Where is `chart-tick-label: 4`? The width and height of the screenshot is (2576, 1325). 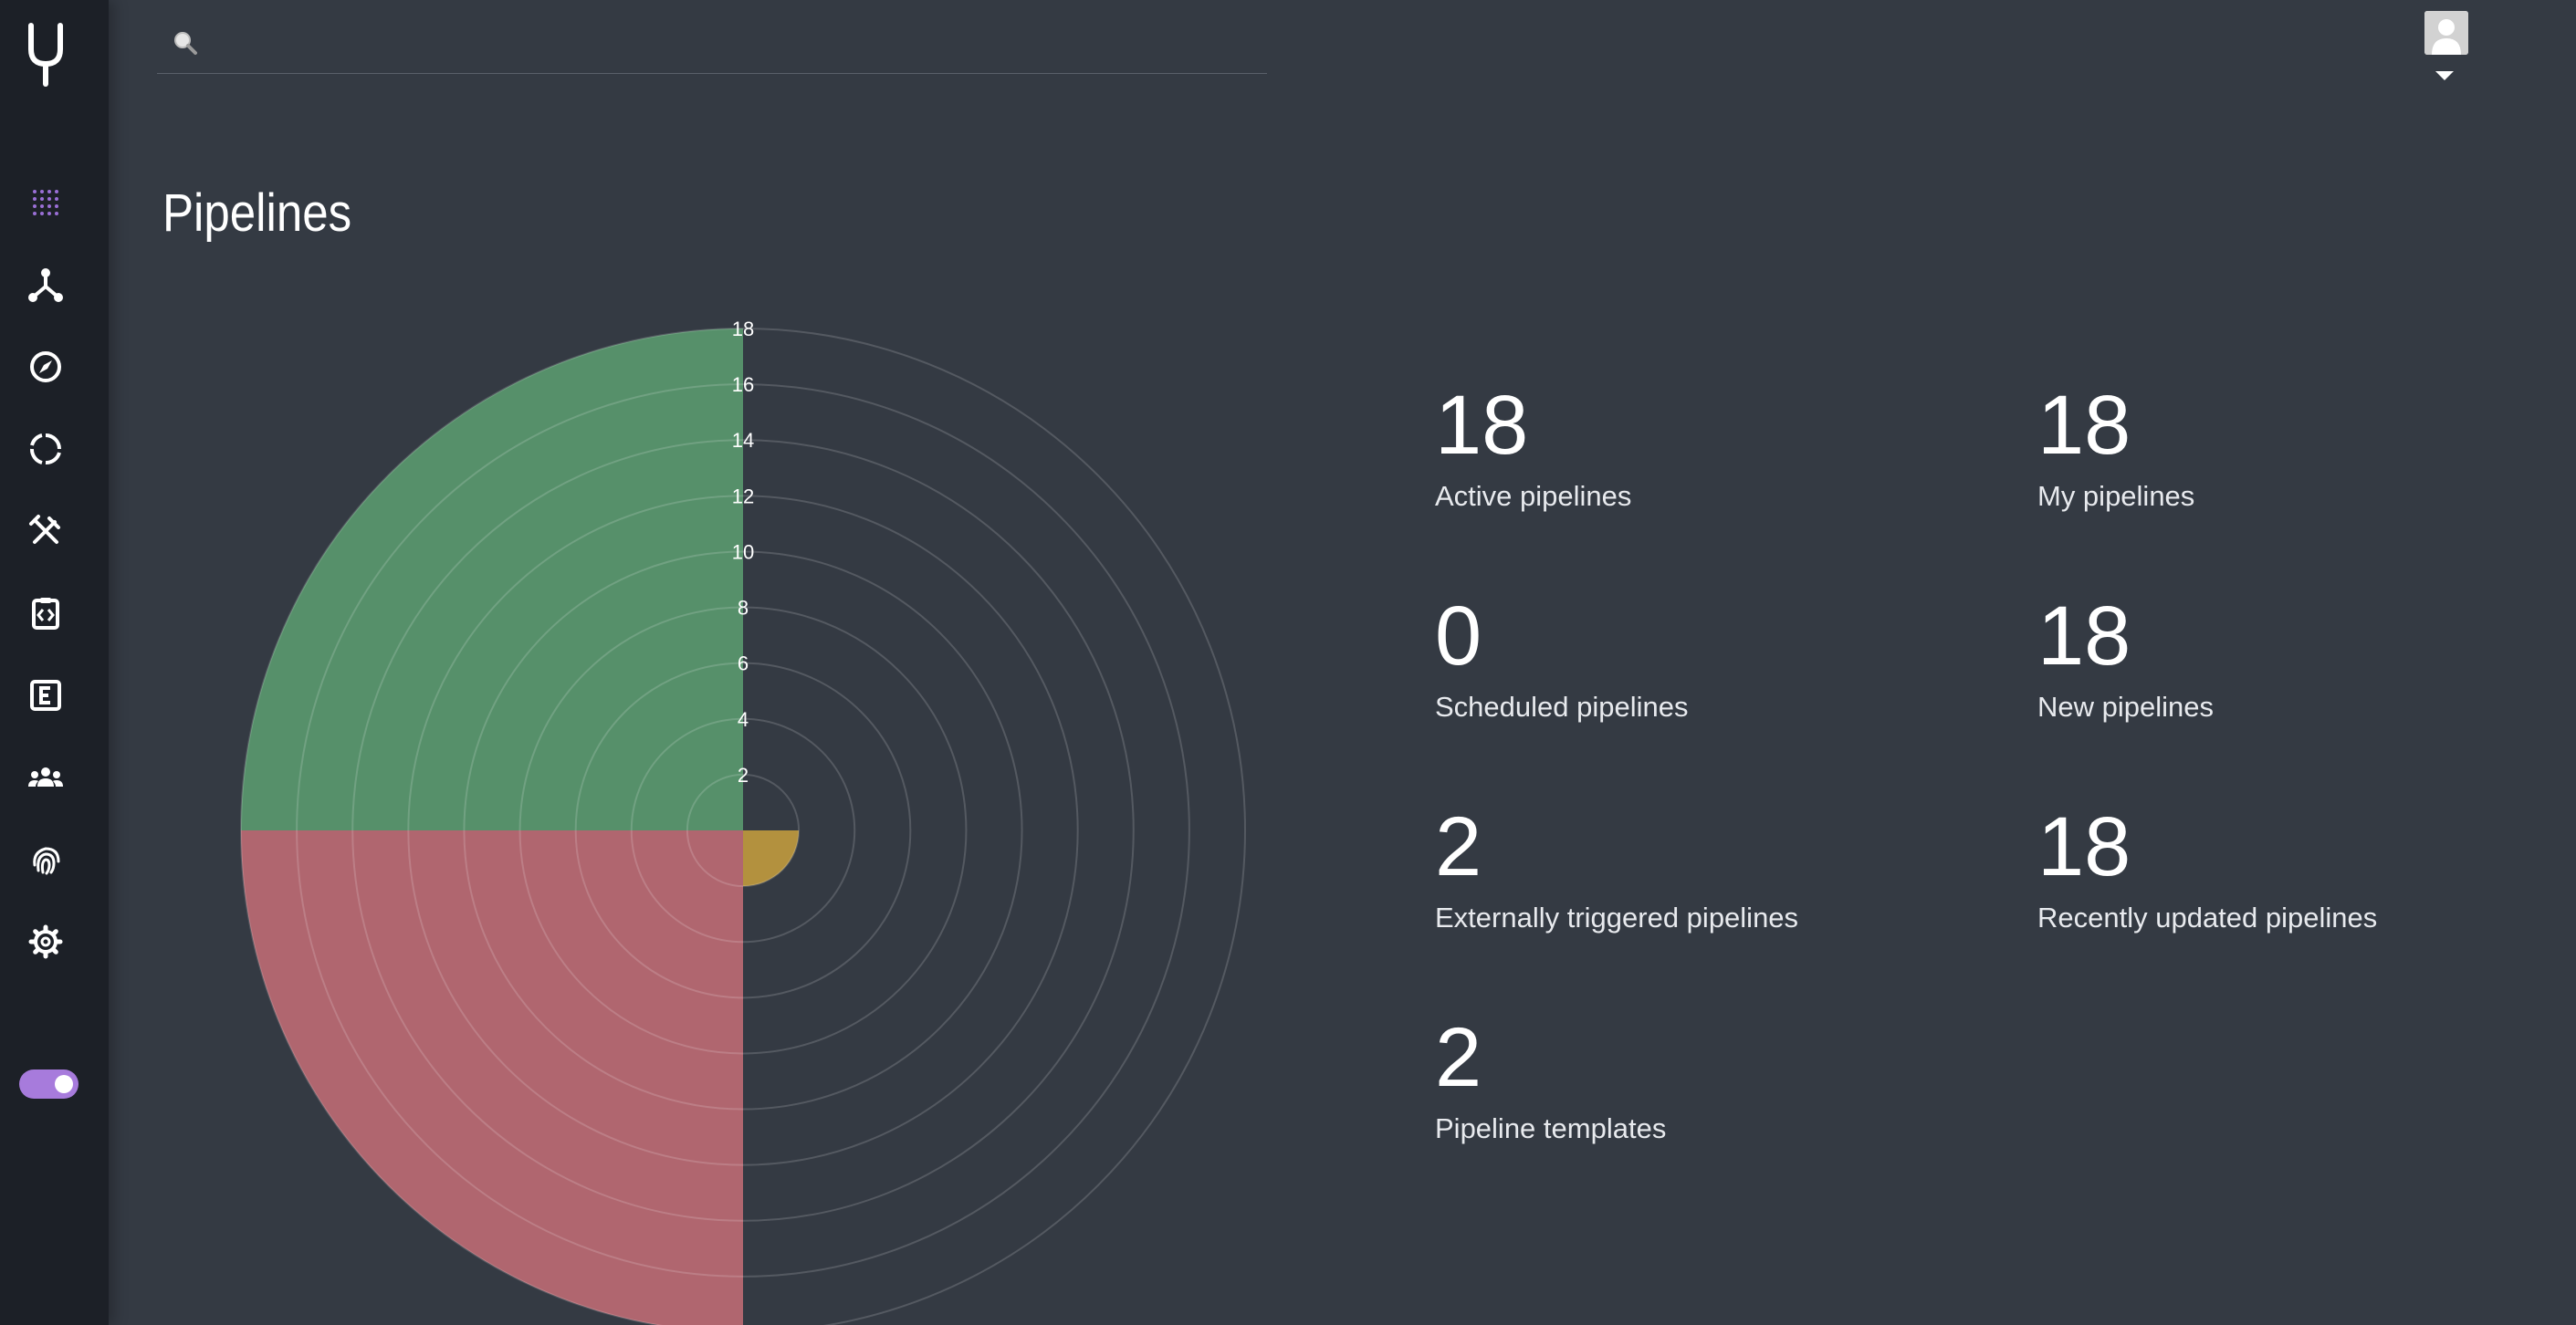 chart-tick-label: 4 is located at coordinates (743, 719).